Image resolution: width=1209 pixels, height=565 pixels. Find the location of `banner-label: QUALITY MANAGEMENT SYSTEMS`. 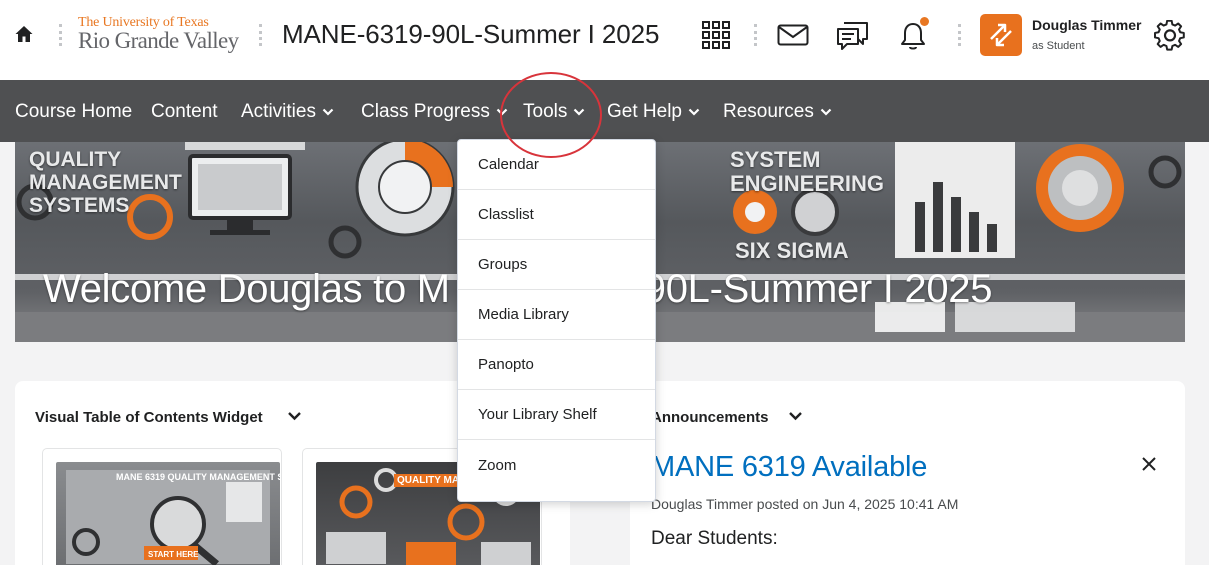

banner-label: QUALITY MANAGEMENT SYSTEMS is located at coordinates (105, 182).